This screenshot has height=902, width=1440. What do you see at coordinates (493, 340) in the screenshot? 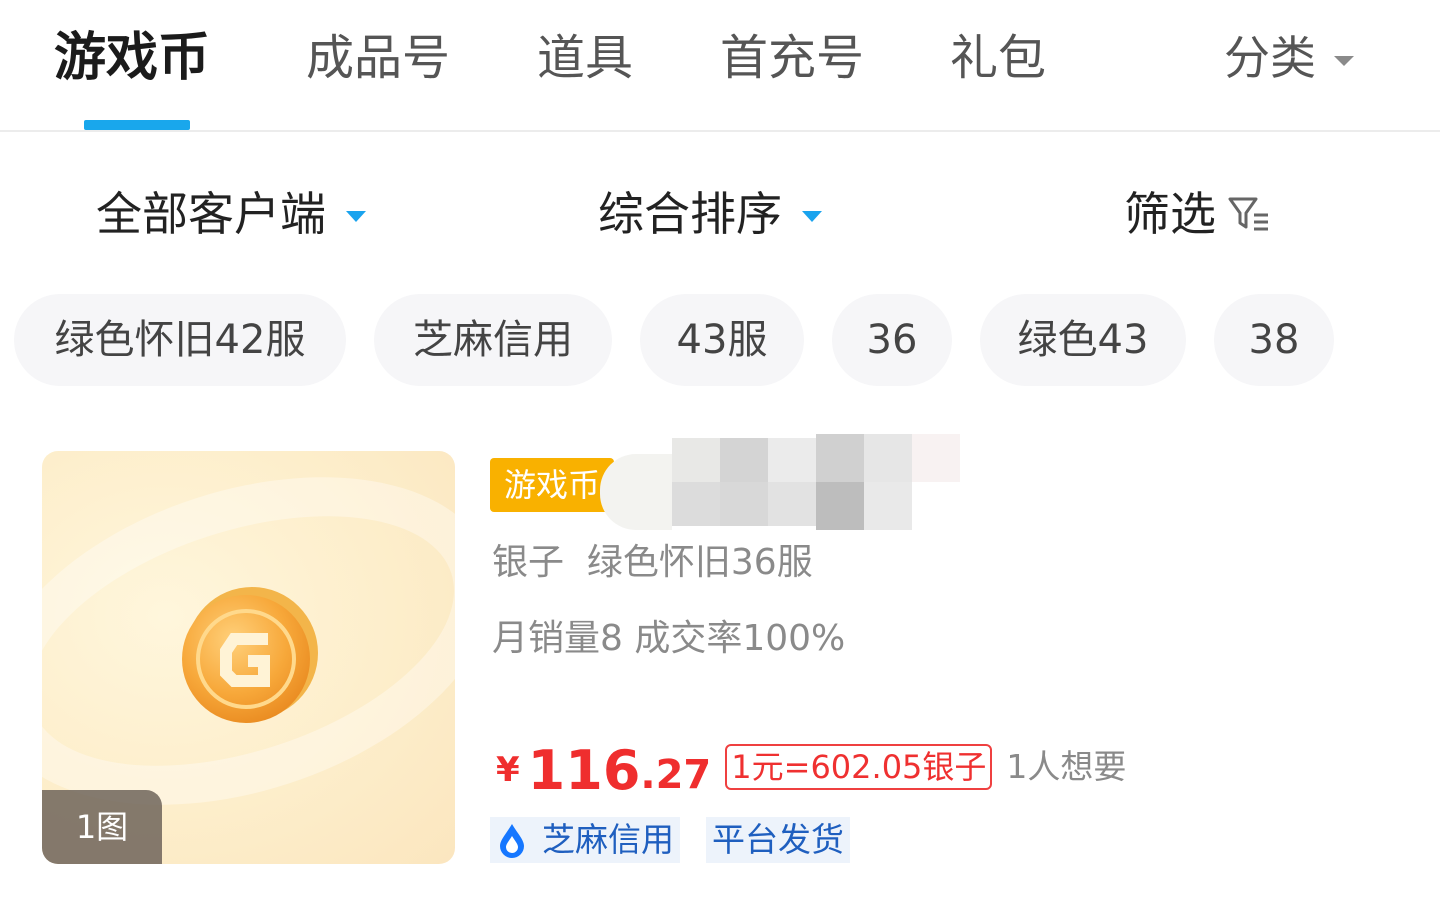
I see `chip-sesame-credit: 芝麻信用` at bounding box center [493, 340].